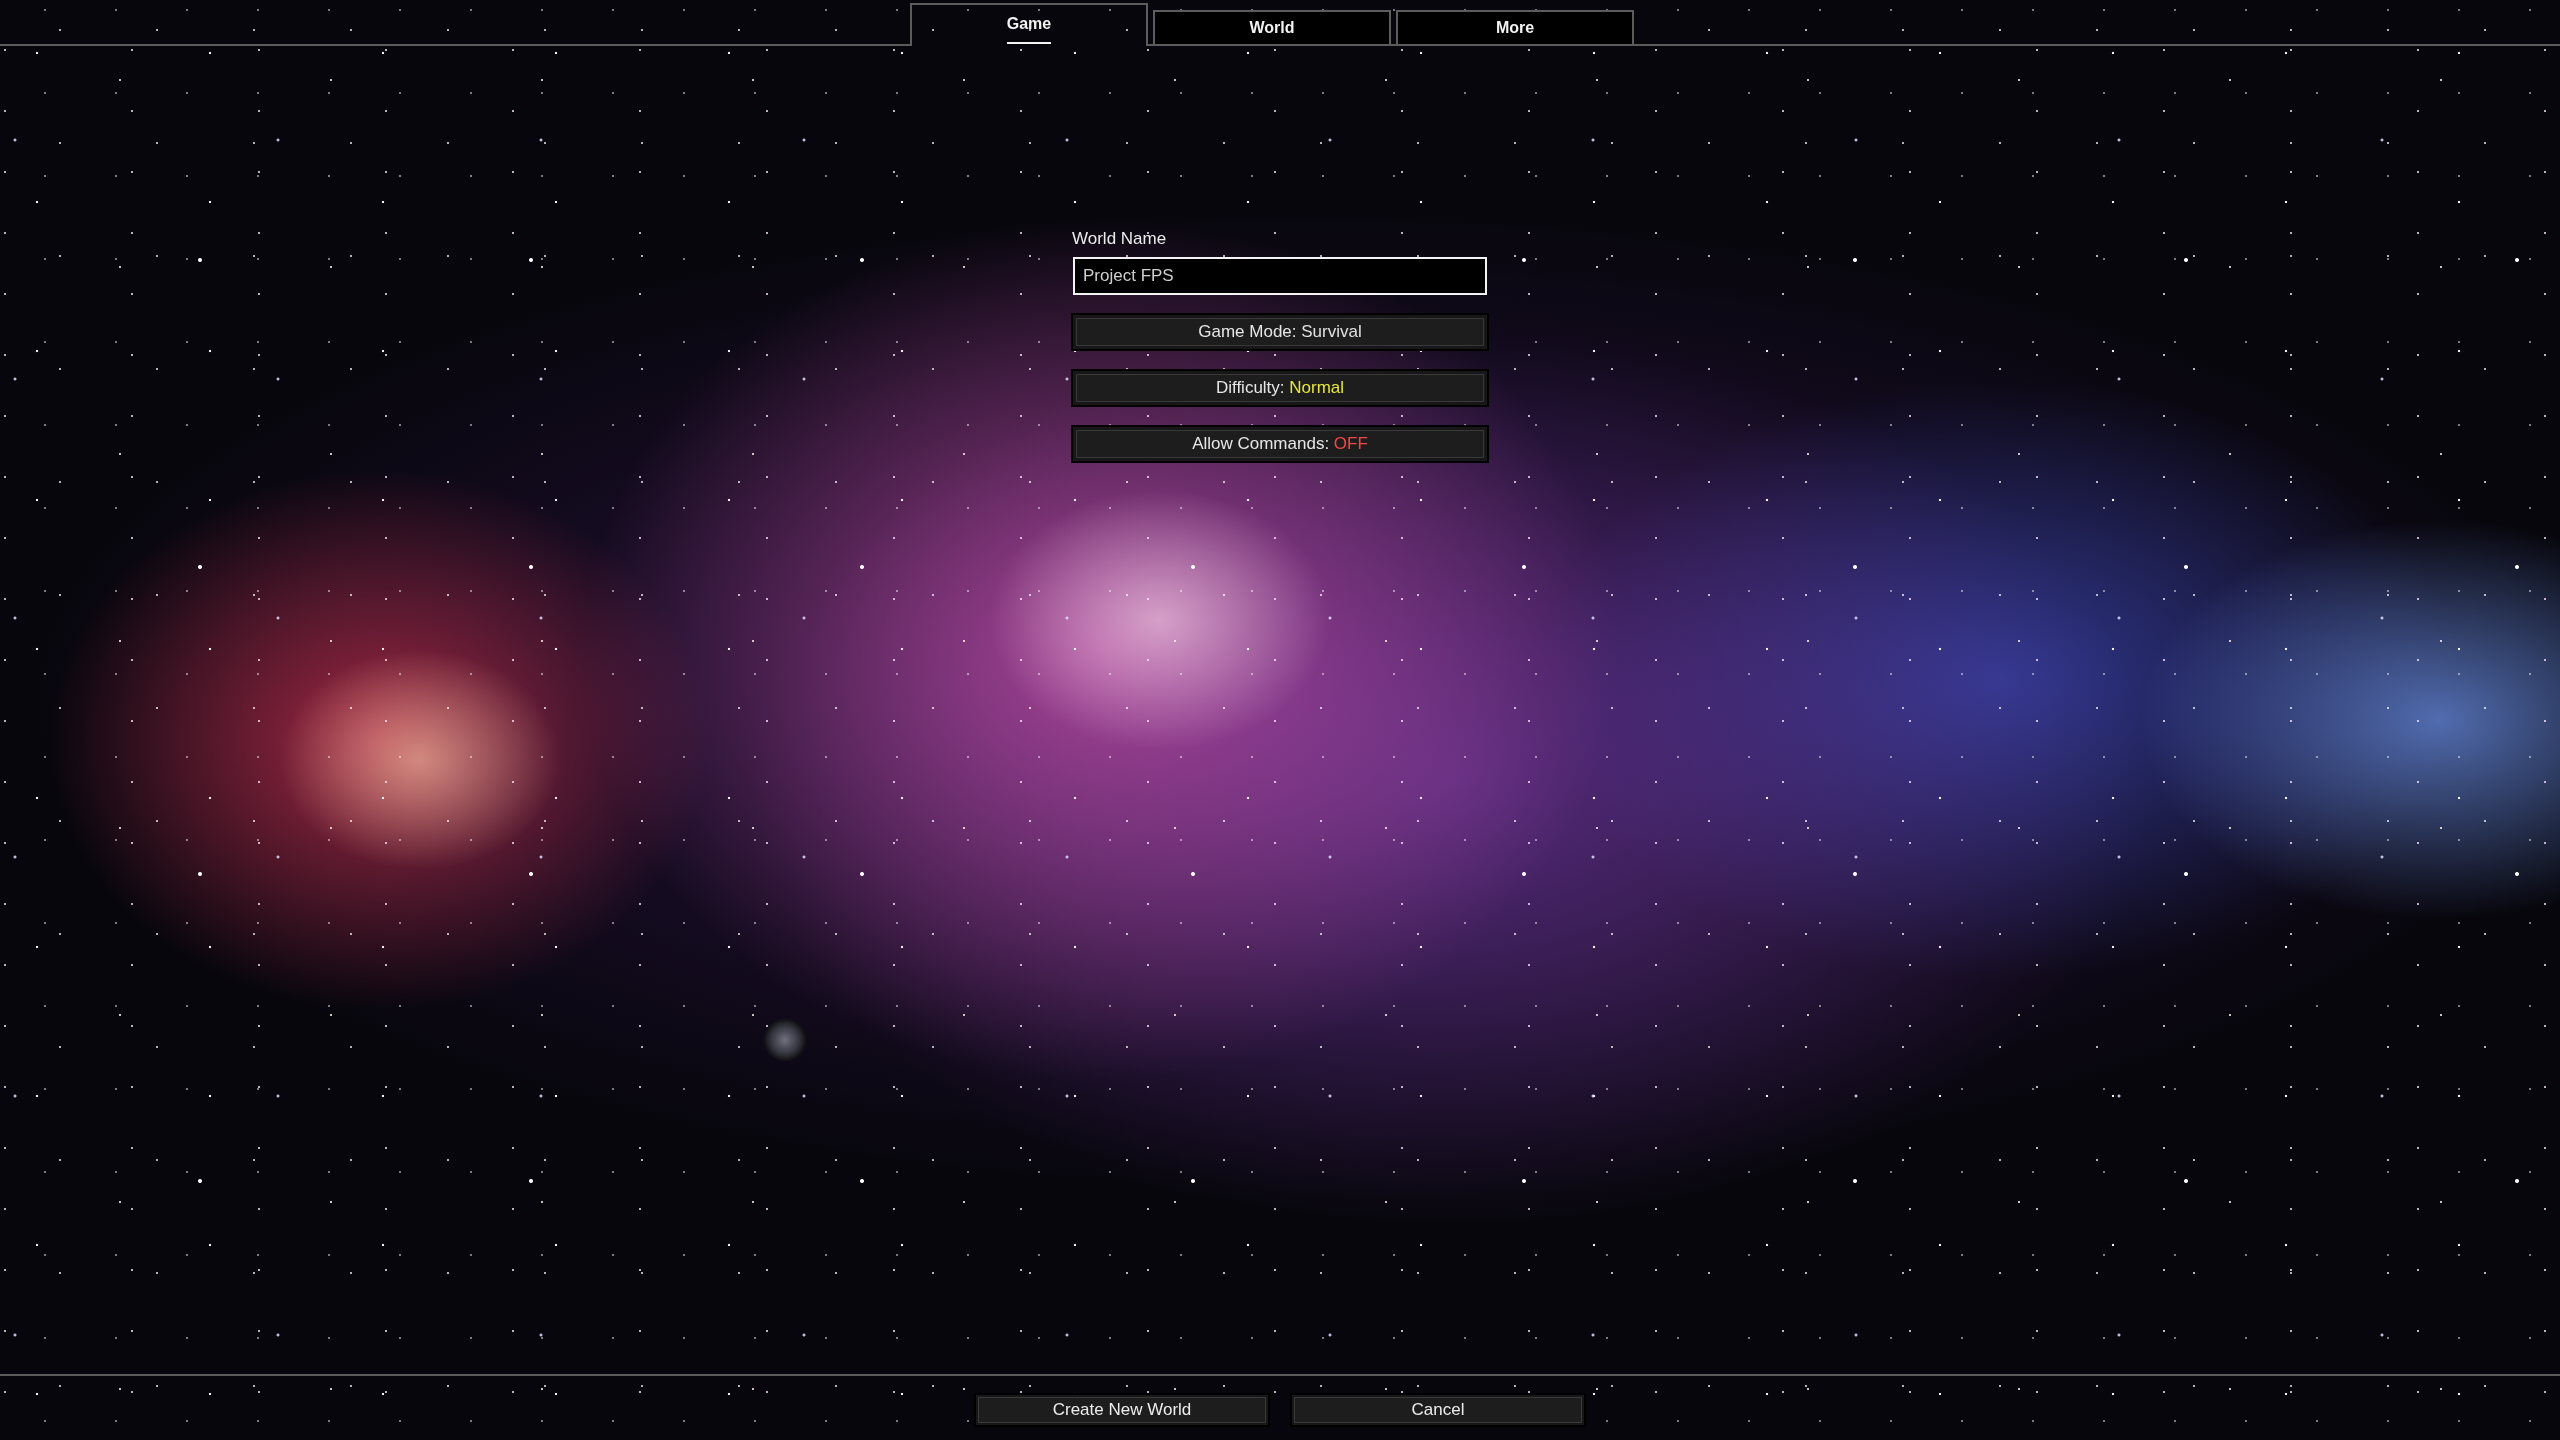  I want to click on option-button: Allow Commands: OFF, so click(1280, 444).